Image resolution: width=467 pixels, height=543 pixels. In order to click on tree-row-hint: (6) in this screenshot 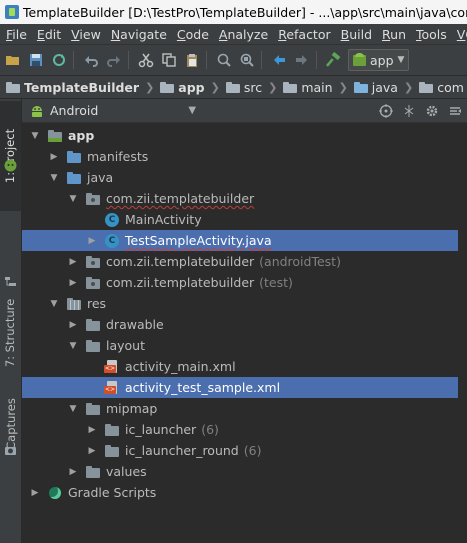, I will do `click(252, 450)`.